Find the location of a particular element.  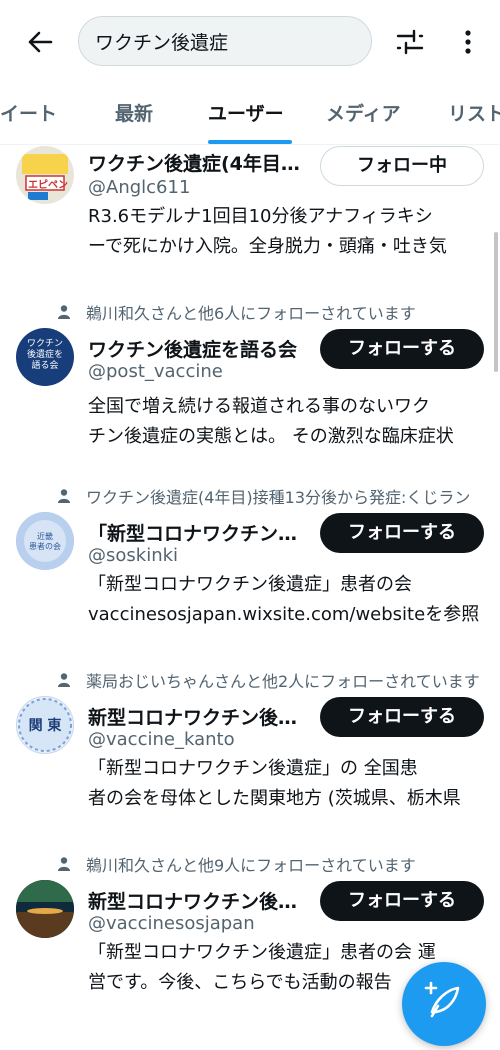

avatar-line: 後遺症を is located at coordinates (44, 355).